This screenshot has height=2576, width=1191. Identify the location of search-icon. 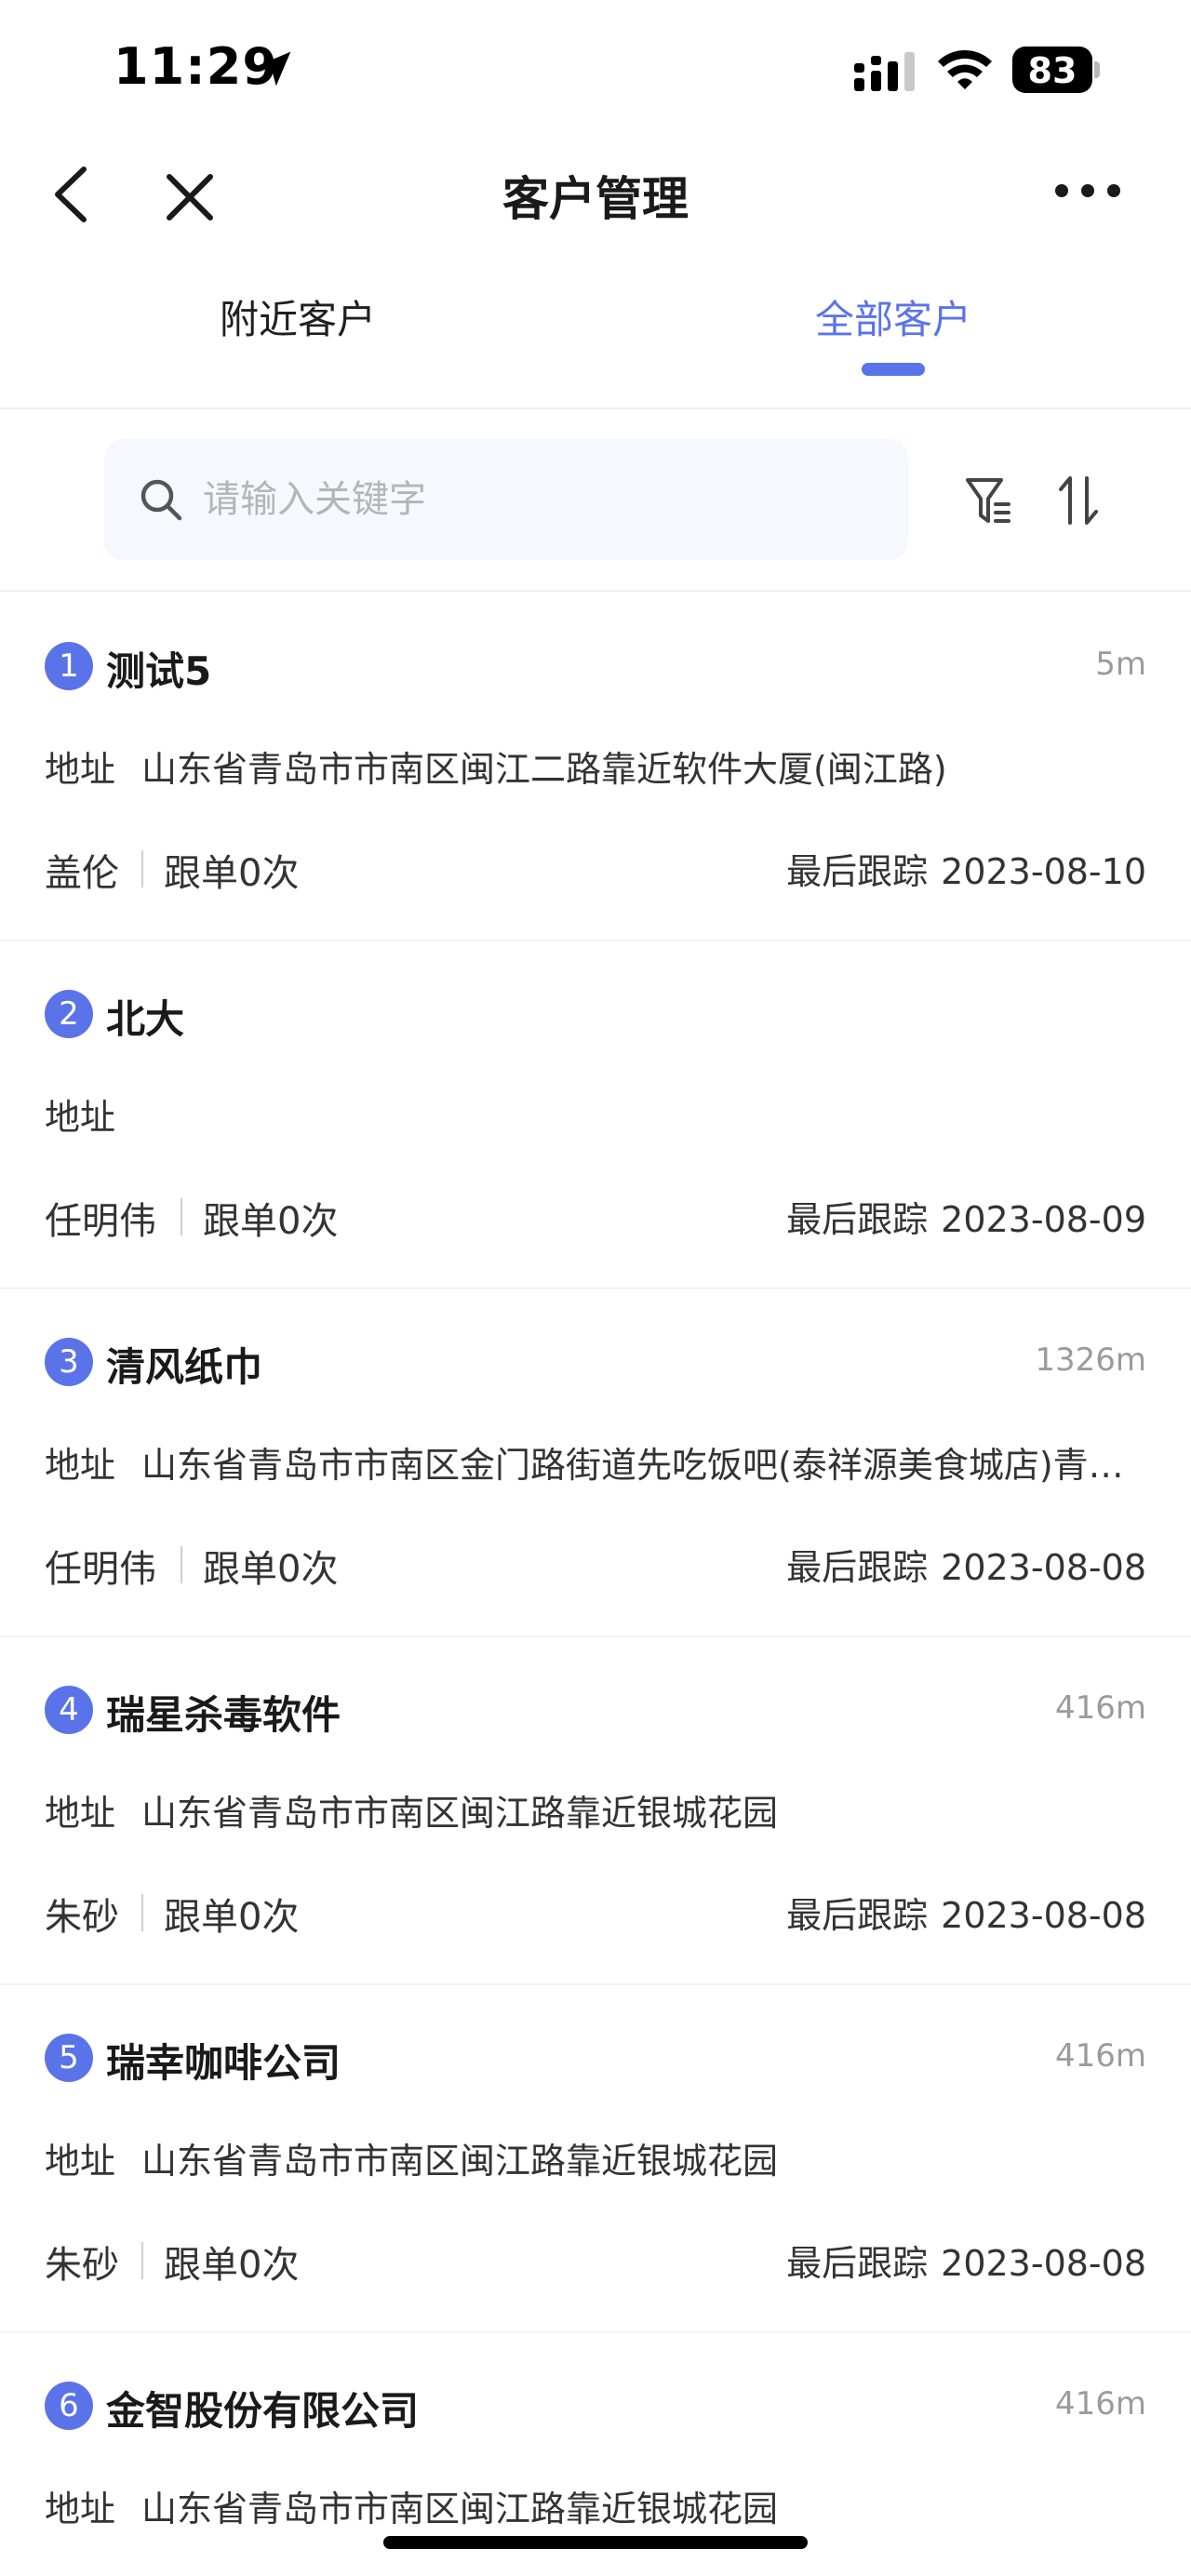
(161, 500).